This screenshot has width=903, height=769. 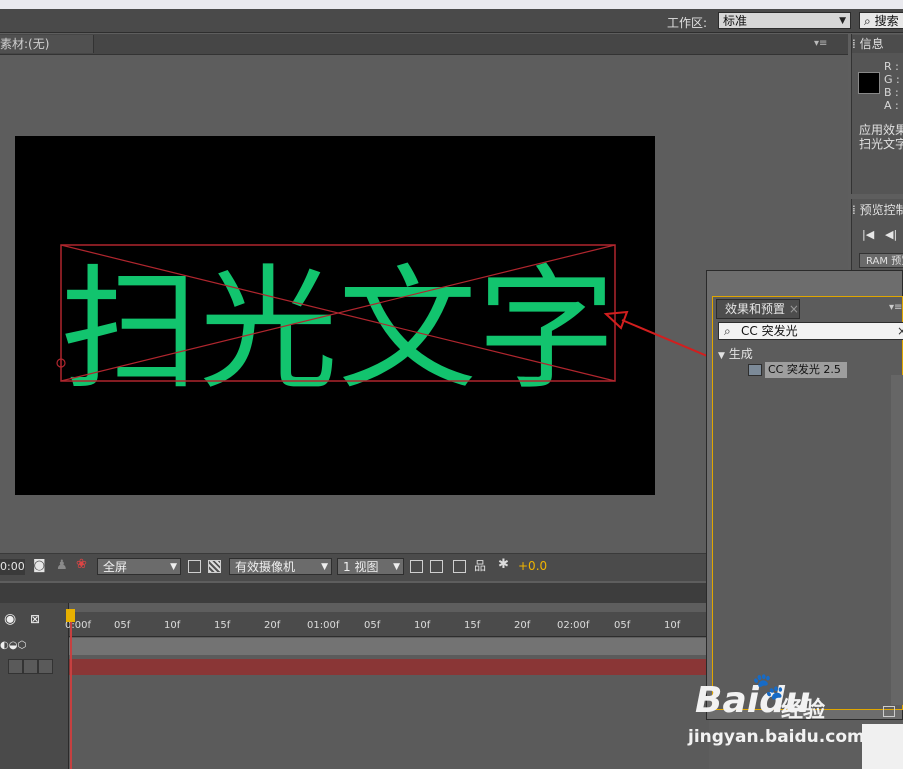 I want to click on watermark-url: jingyan.baidu.com, so click(x=776, y=737).